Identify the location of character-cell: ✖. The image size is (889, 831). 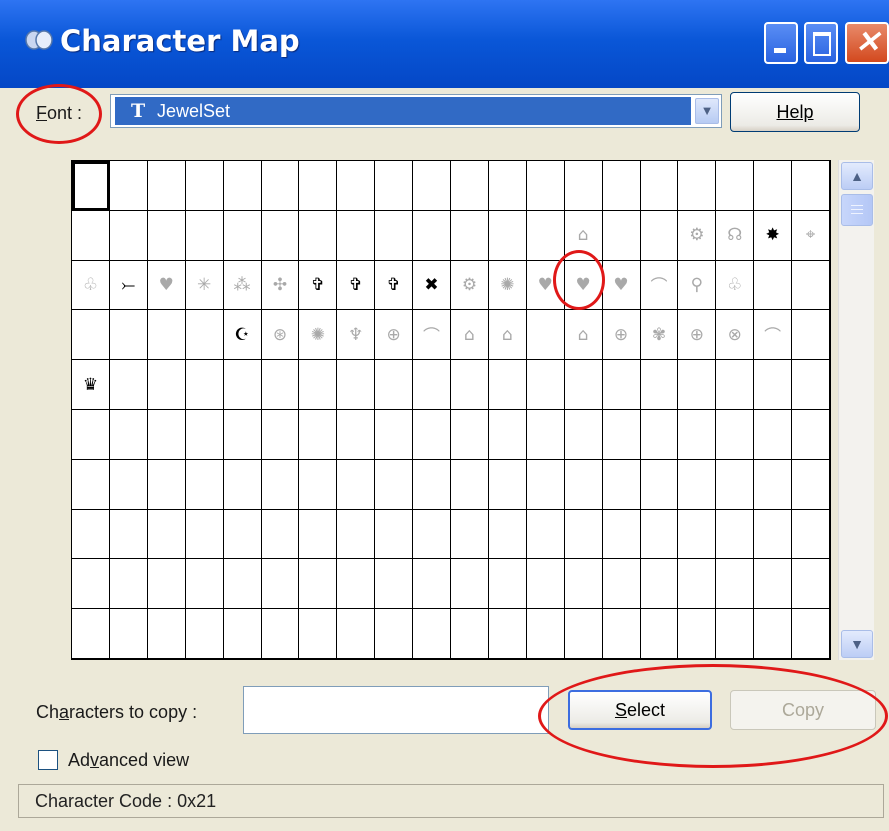
(432, 285).